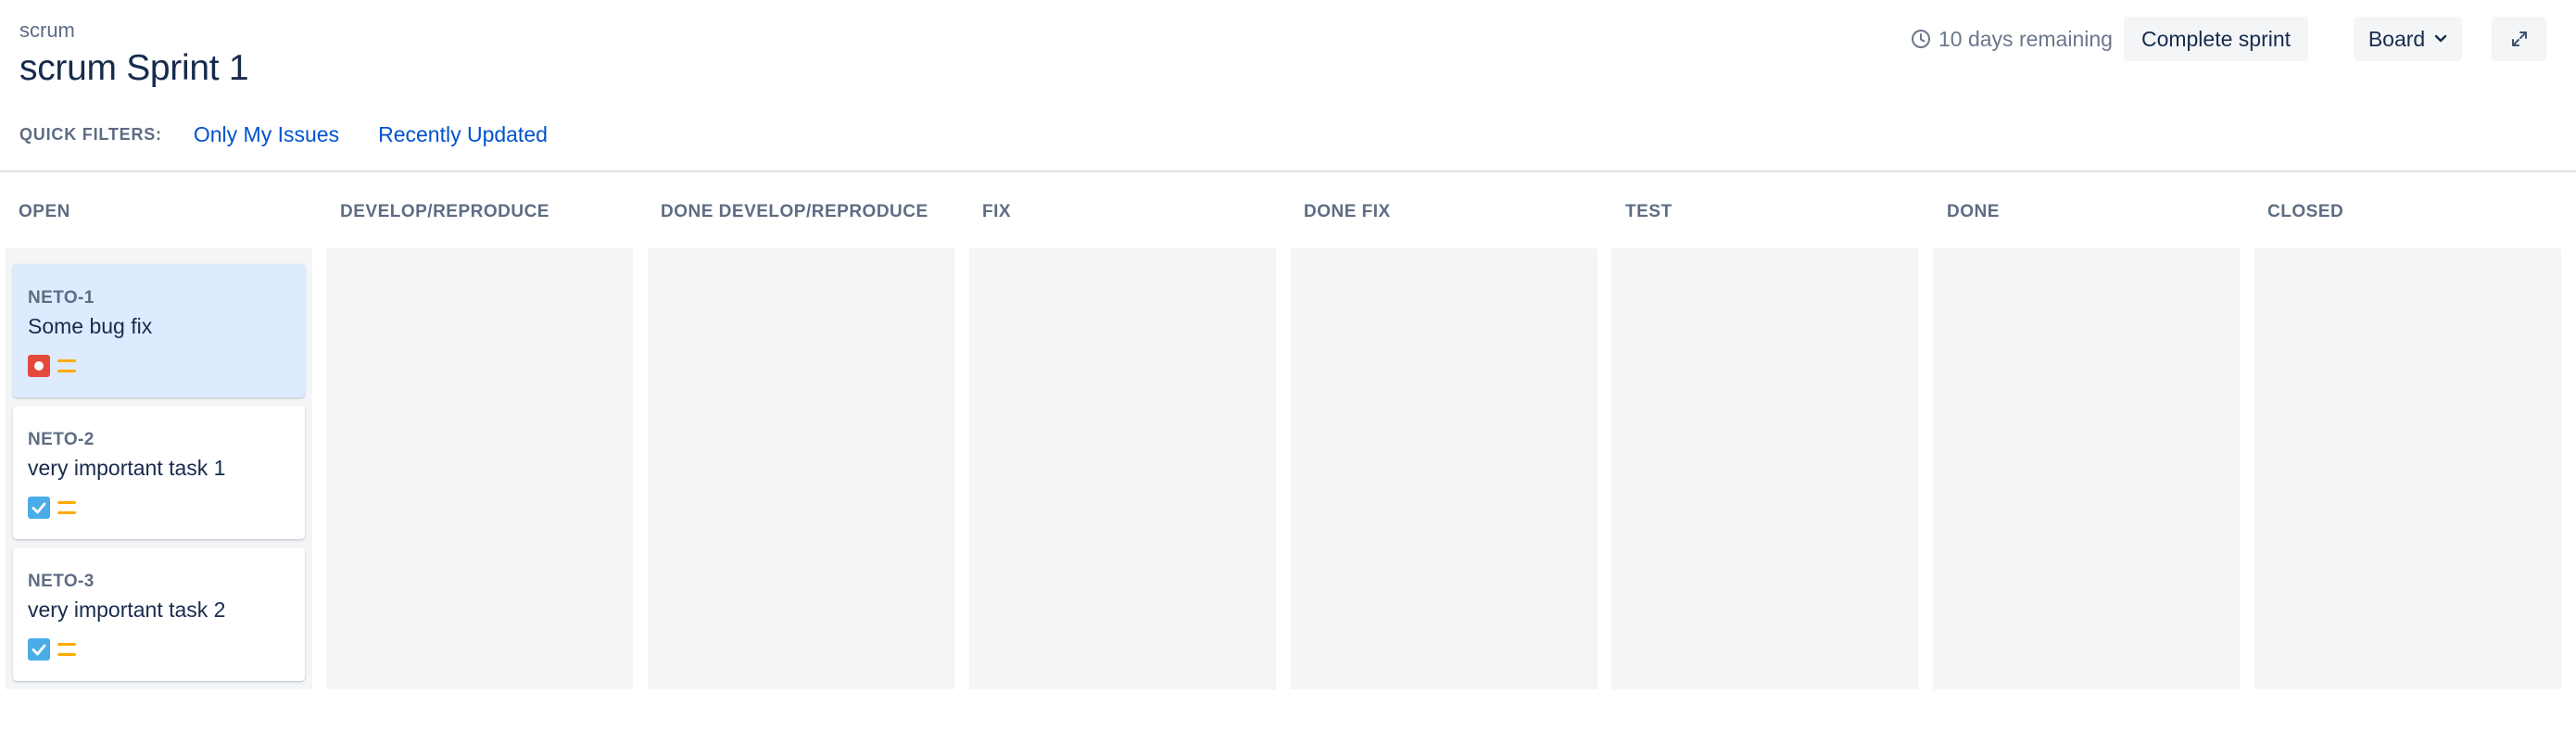  I want to click on column-header-closed: CLOSED, so click(2305, 211).